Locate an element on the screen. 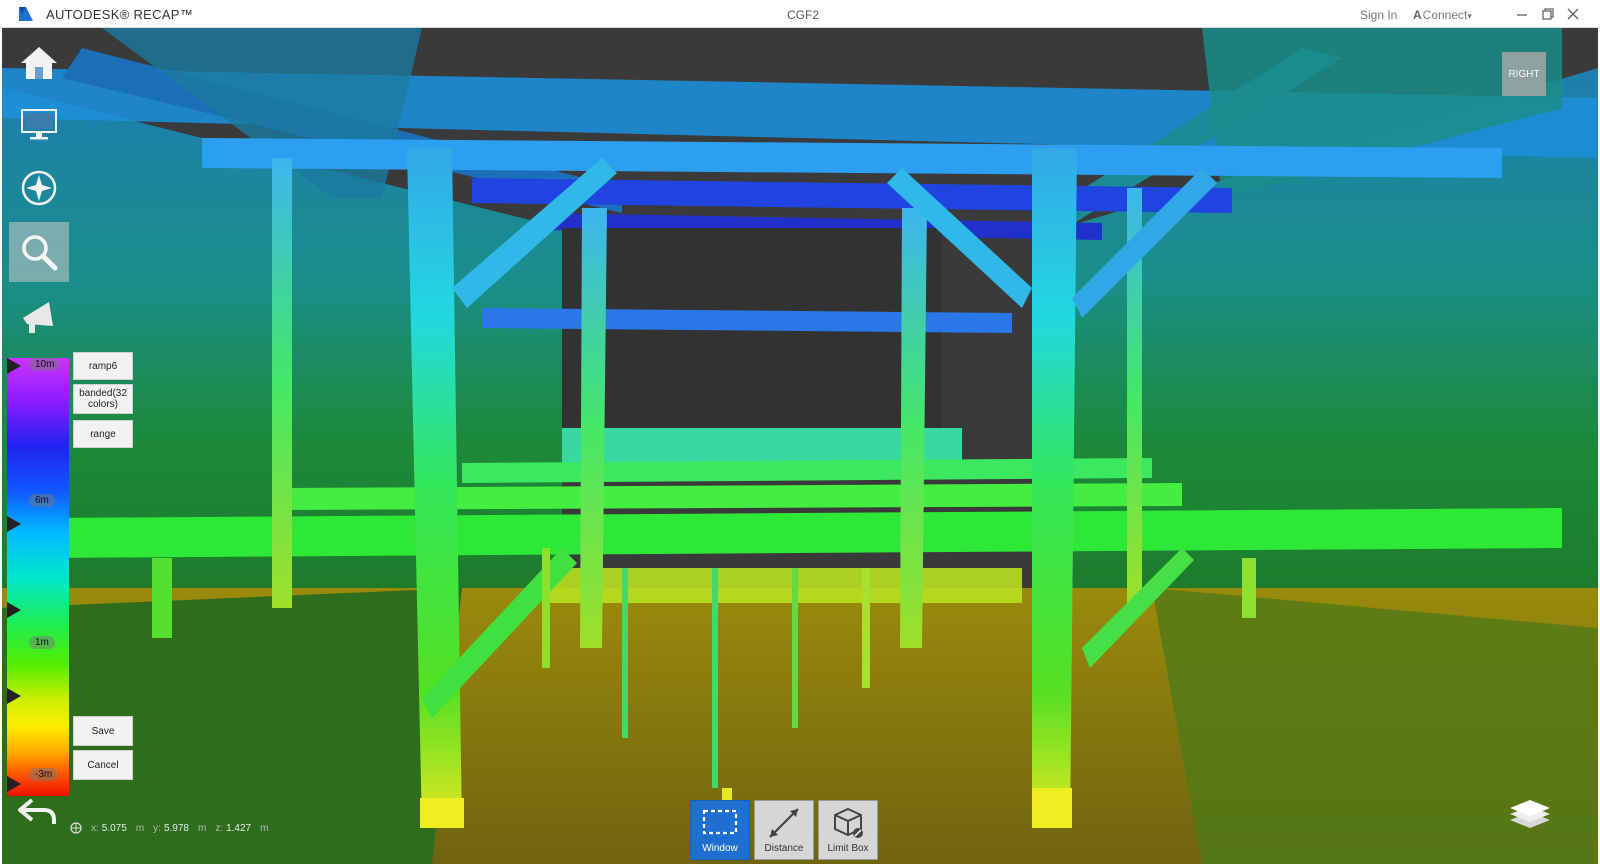 This screenshot has height=866, width=1600. display-tool is located at coordinates (39, 124).